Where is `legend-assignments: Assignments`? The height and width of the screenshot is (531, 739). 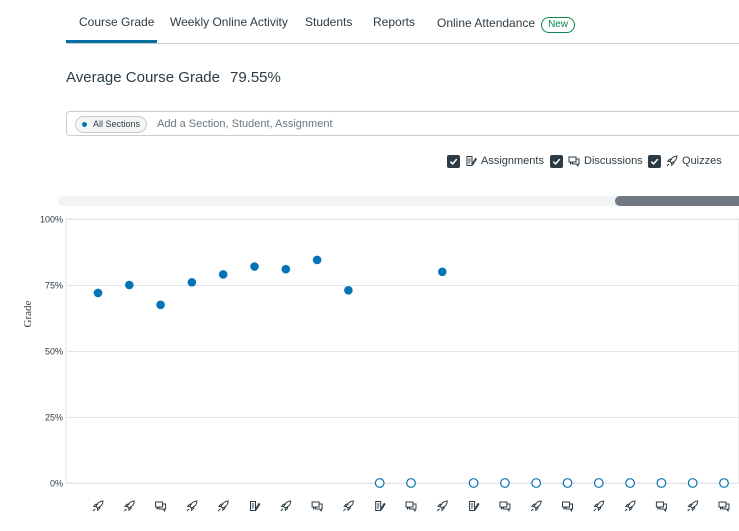
legend-assignments: Assignments is located at coordinates (495, 161).